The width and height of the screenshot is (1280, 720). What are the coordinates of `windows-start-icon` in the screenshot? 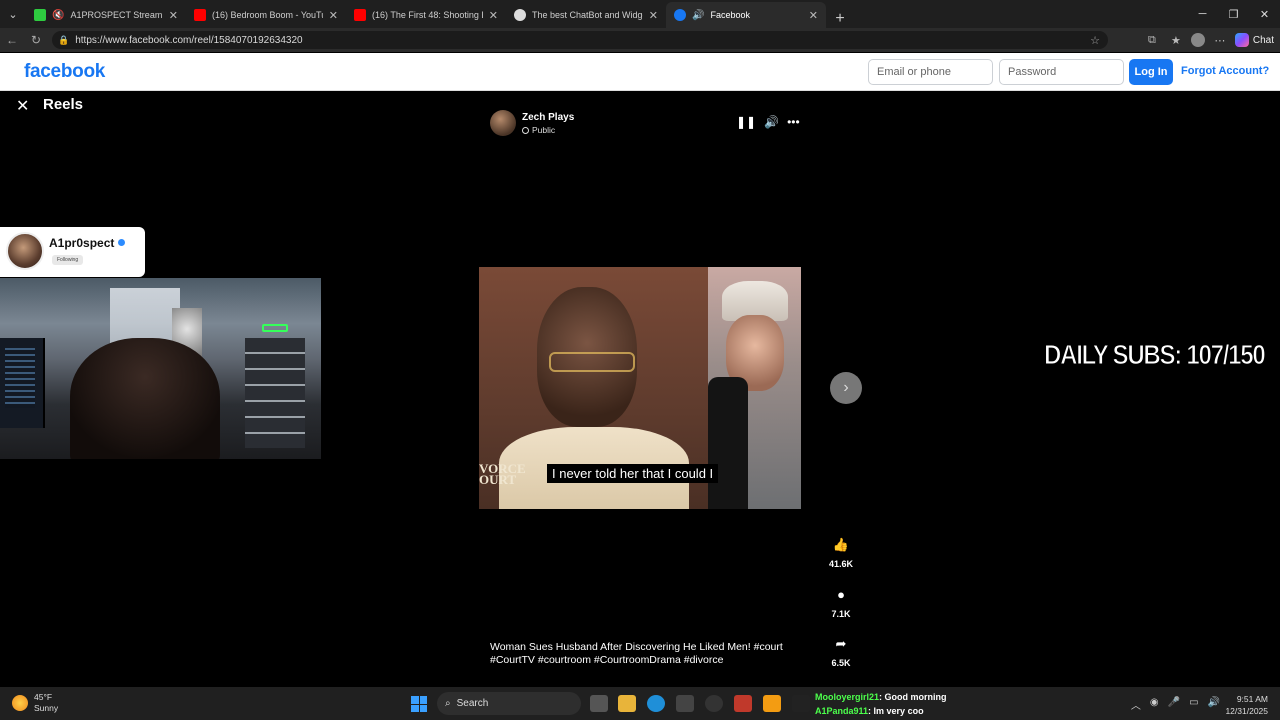 It's located at (419, 704).